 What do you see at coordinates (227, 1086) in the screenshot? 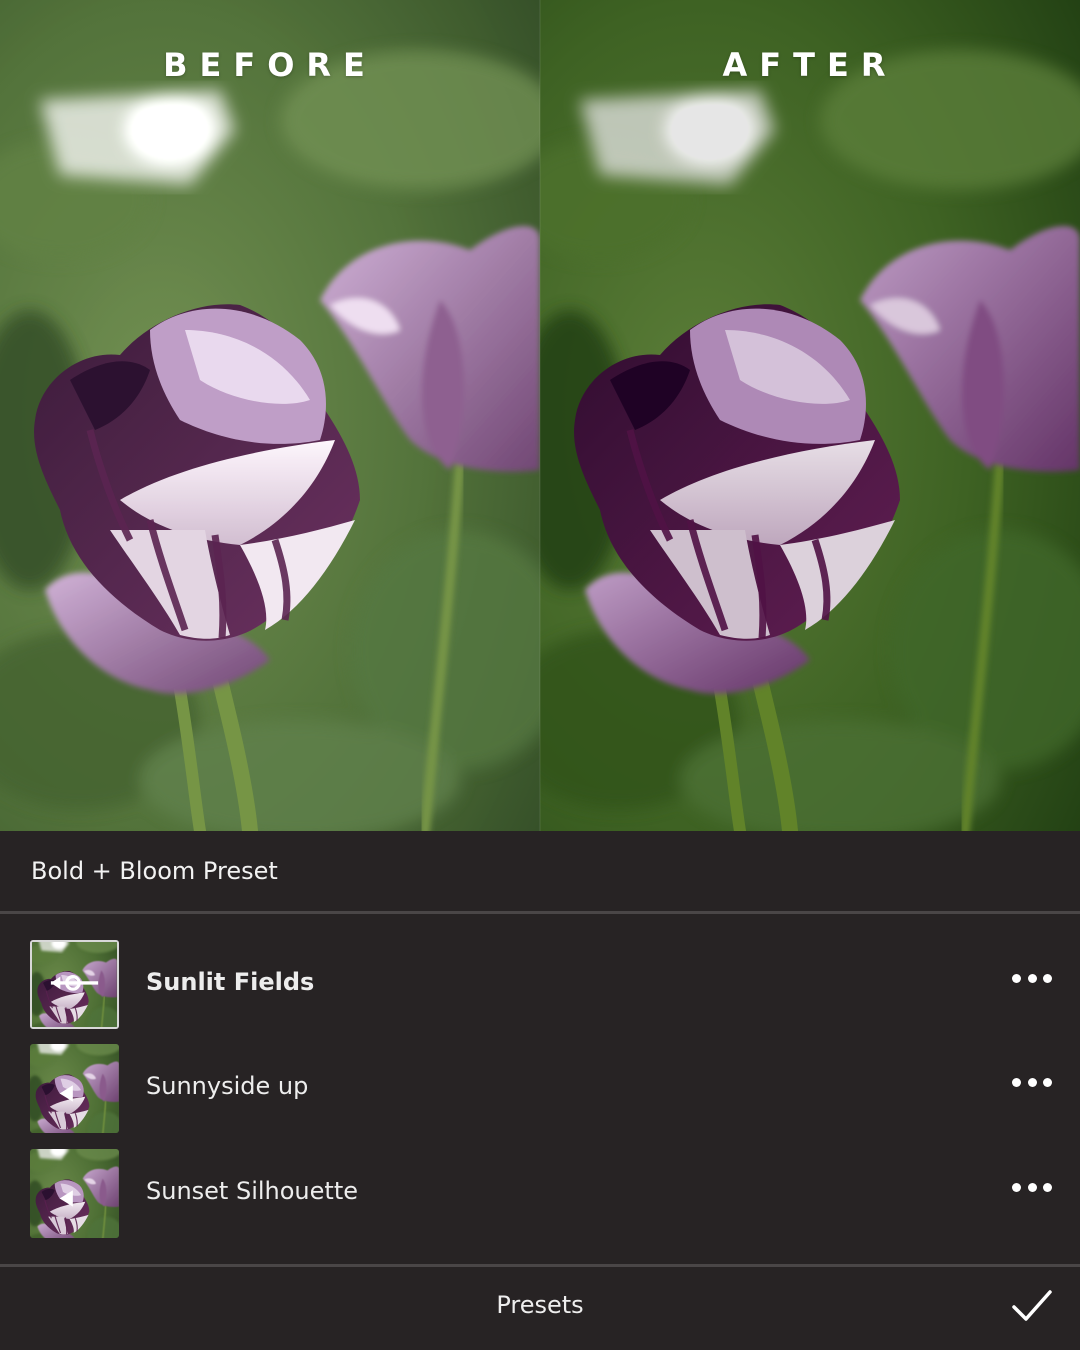
I see `preset-name: Sunnyside up` at bounding box center [227, 1086].